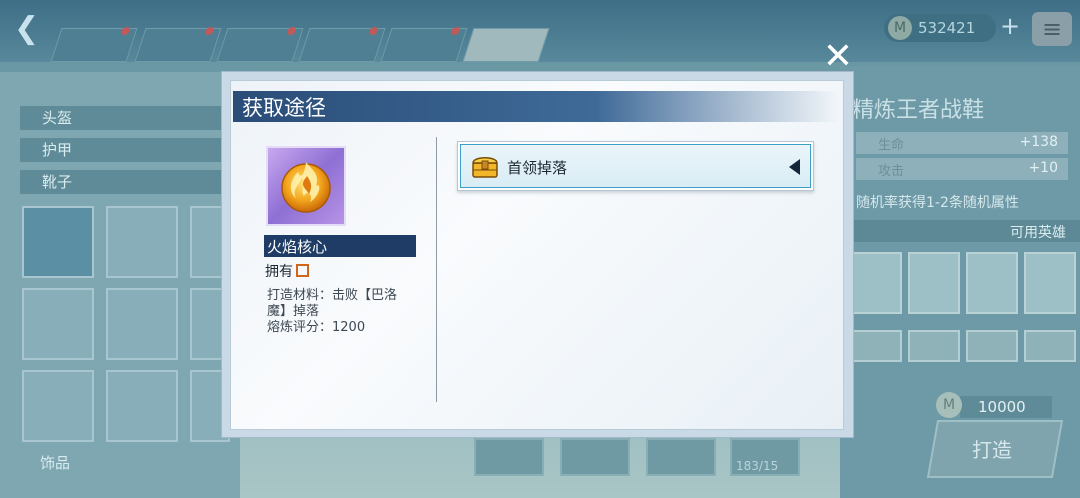  Describe the element at coordinates (332, 295) in the screenshot. I see `description-line: 打造材料：击败【巴洛` at that location.